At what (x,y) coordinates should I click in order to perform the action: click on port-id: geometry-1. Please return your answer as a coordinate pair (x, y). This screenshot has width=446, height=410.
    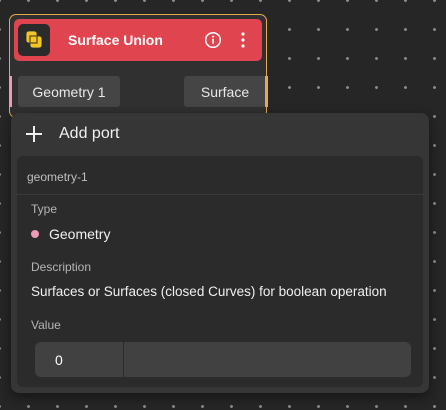
    Looking at the image, I should click on (57, 177).